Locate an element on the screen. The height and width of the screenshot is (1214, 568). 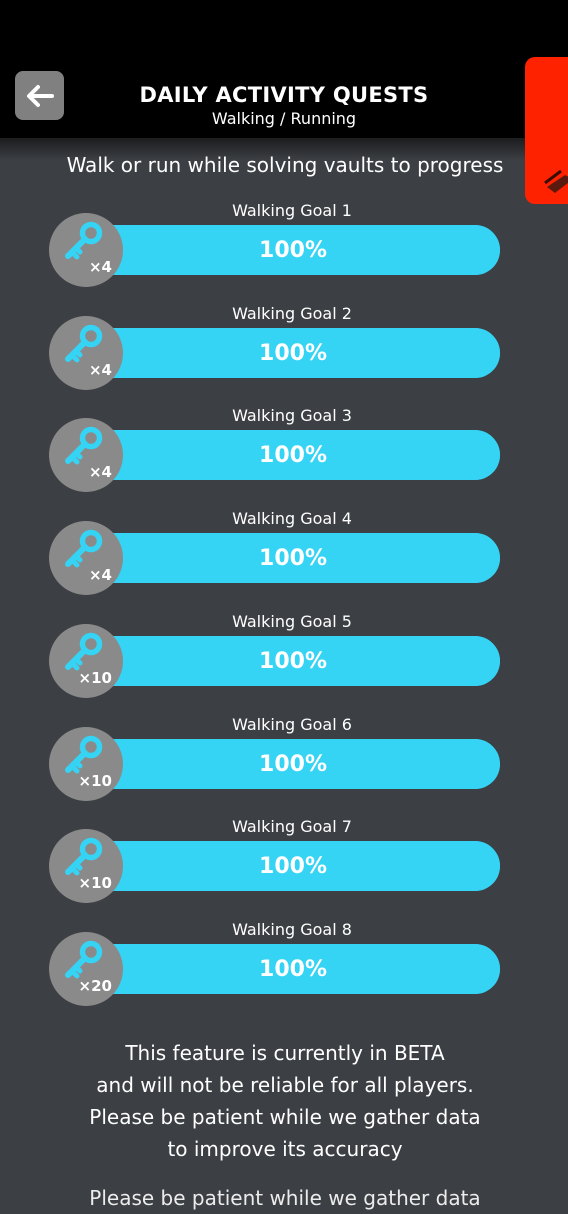
reward-count: ×20 is located at coordinates (95, 986).